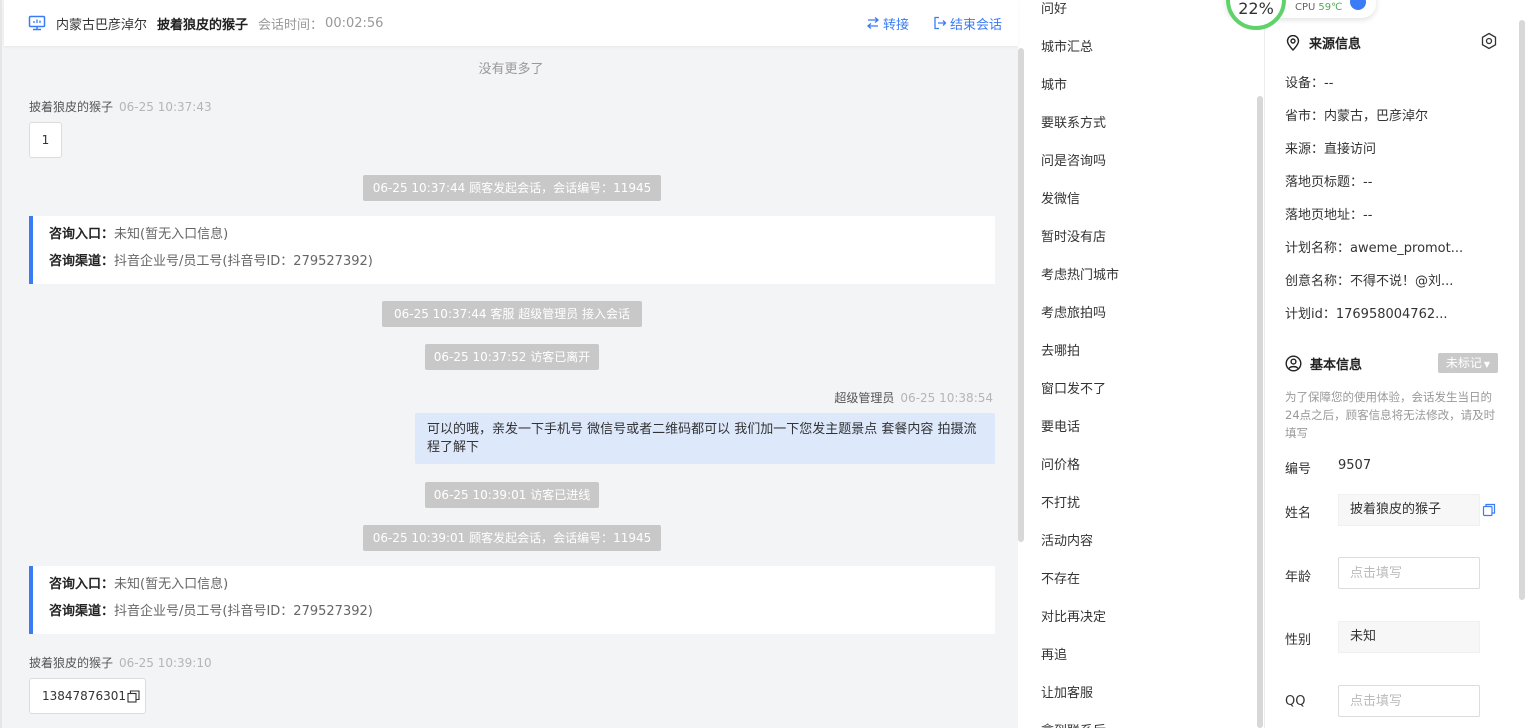 The image size is (1528, 728). I want to click on visitor-name: 披着狼皮的猴子, so click(203, 25).